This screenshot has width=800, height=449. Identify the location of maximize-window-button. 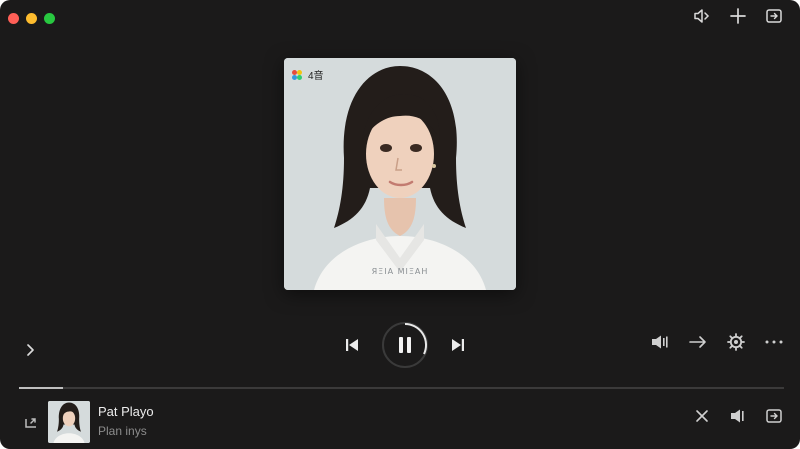
(49, 18).